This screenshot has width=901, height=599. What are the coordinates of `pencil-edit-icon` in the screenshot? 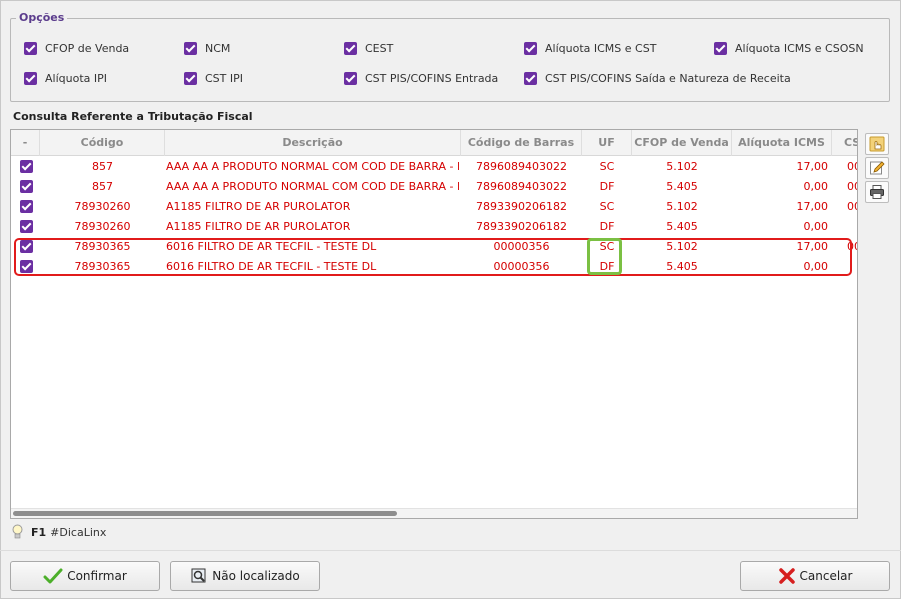 It's located at (877, 168).